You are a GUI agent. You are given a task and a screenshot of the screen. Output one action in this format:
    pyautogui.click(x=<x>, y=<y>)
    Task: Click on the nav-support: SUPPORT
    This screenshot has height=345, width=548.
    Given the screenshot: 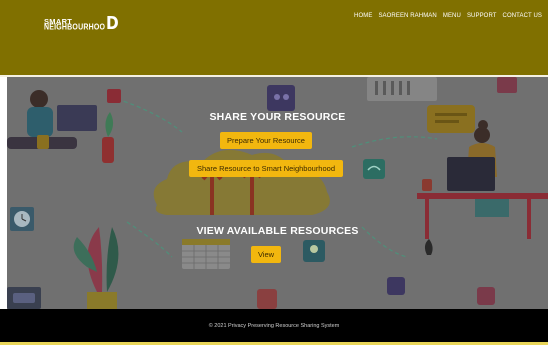 What is the action you would take?
    pyautogui.click(x=482, y=16)
    